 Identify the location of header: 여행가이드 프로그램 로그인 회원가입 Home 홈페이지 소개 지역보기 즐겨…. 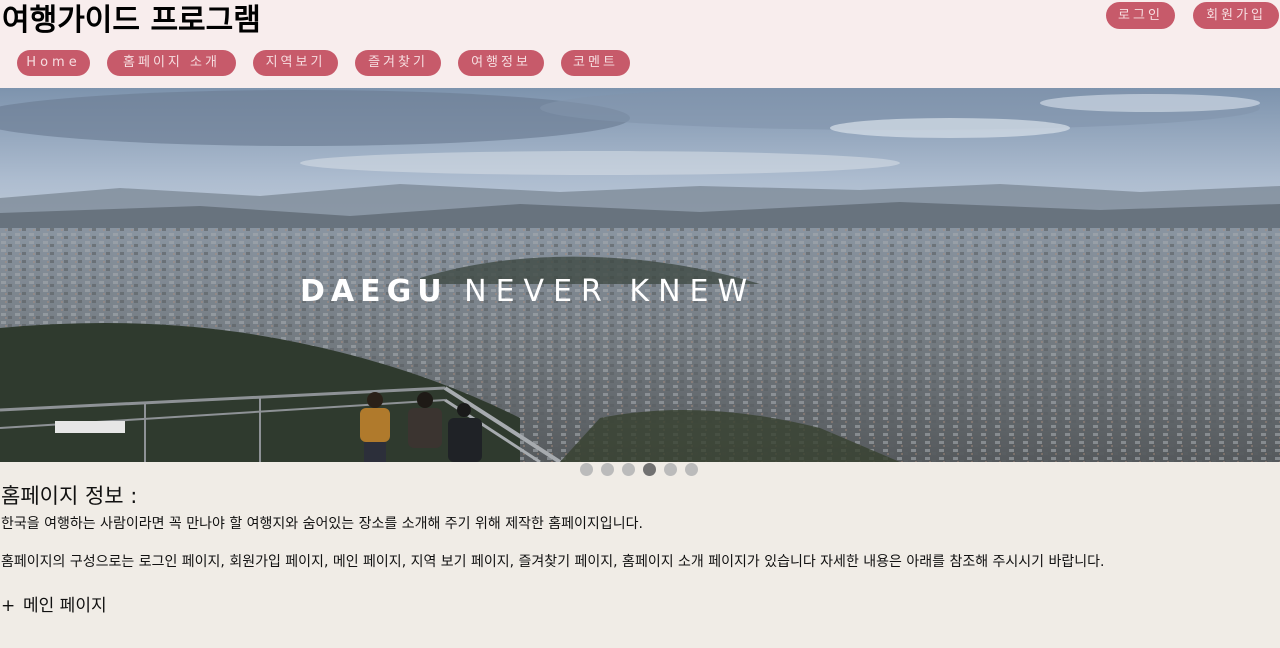
(640, 44).